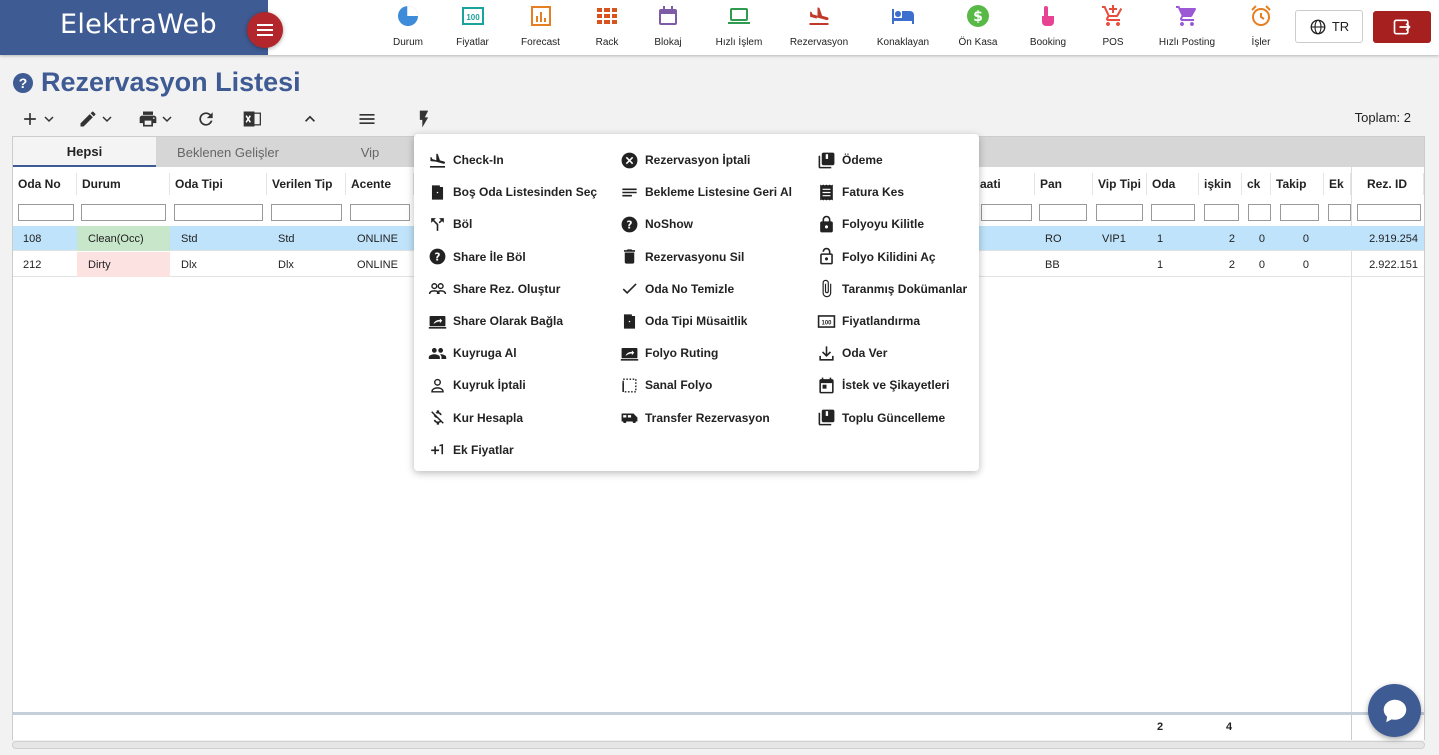 The width and height of the screenshot is (1439, 755). I want to click on menu-check-in: Check-In, so click(525, 160).